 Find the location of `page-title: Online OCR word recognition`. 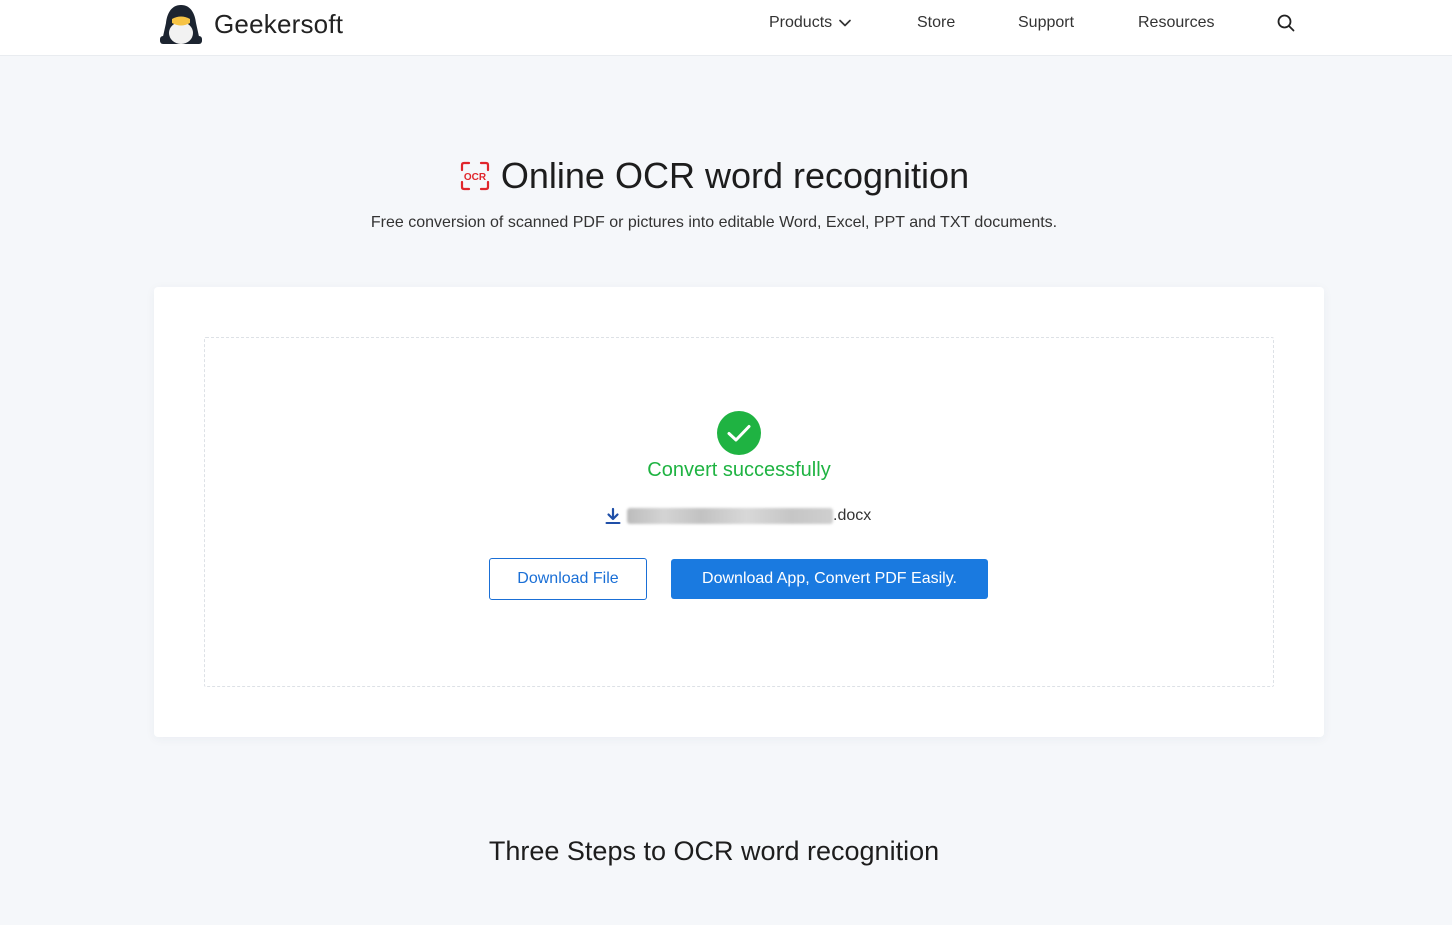

page-title: Online OCR word recognition is located at coordinates (735, 175).